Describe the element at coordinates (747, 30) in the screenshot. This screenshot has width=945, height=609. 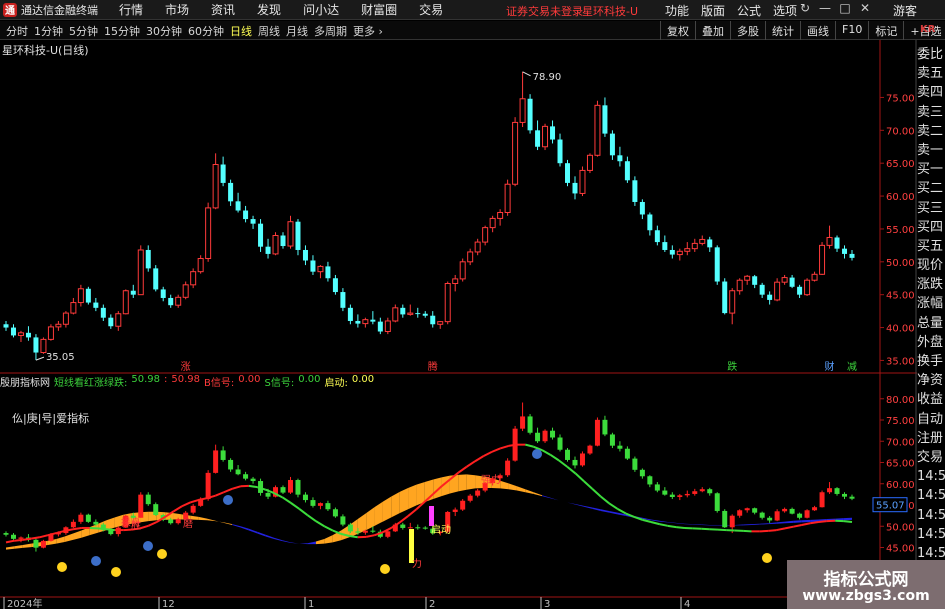
I see `tool-multi-stock-button: 多股` at that location.